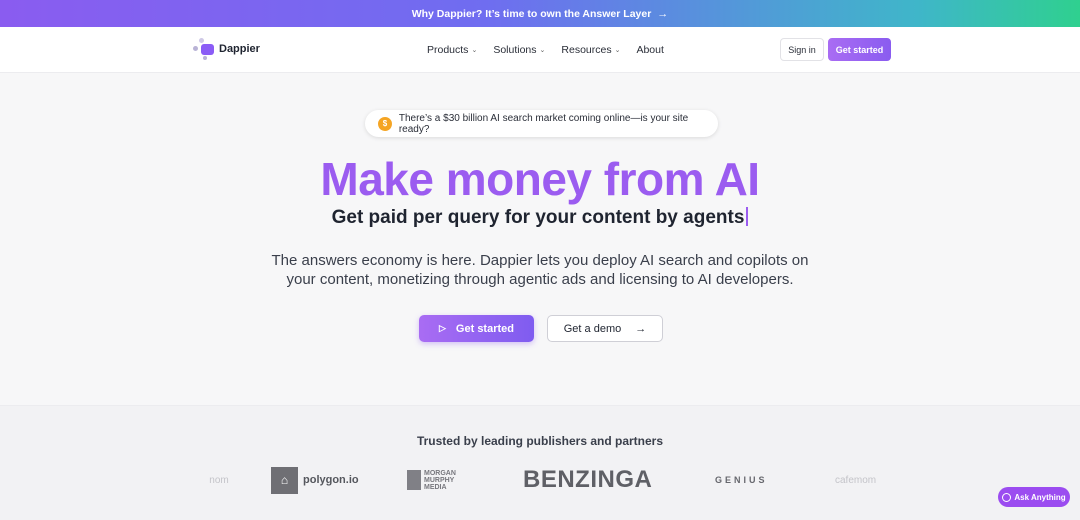 Image resolution: width=1080 pixels, height=520 pixels. What do you see at coordinates (588, 479) in the screenshot?
I see `partner-logo-benzinga: BENZINGA` at bounding box center [588, 479].